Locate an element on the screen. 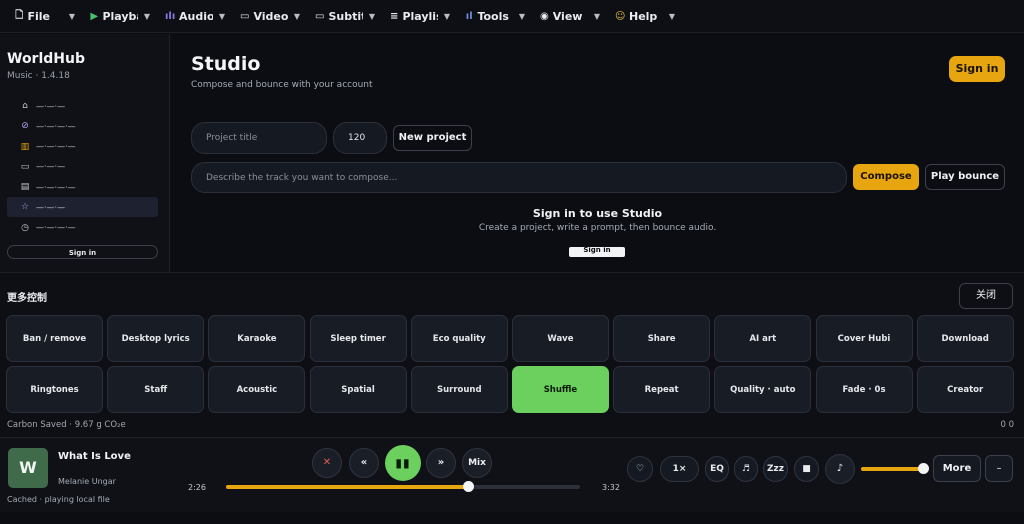  monitor-icon: ▭ is located at coordinates (25, 166).